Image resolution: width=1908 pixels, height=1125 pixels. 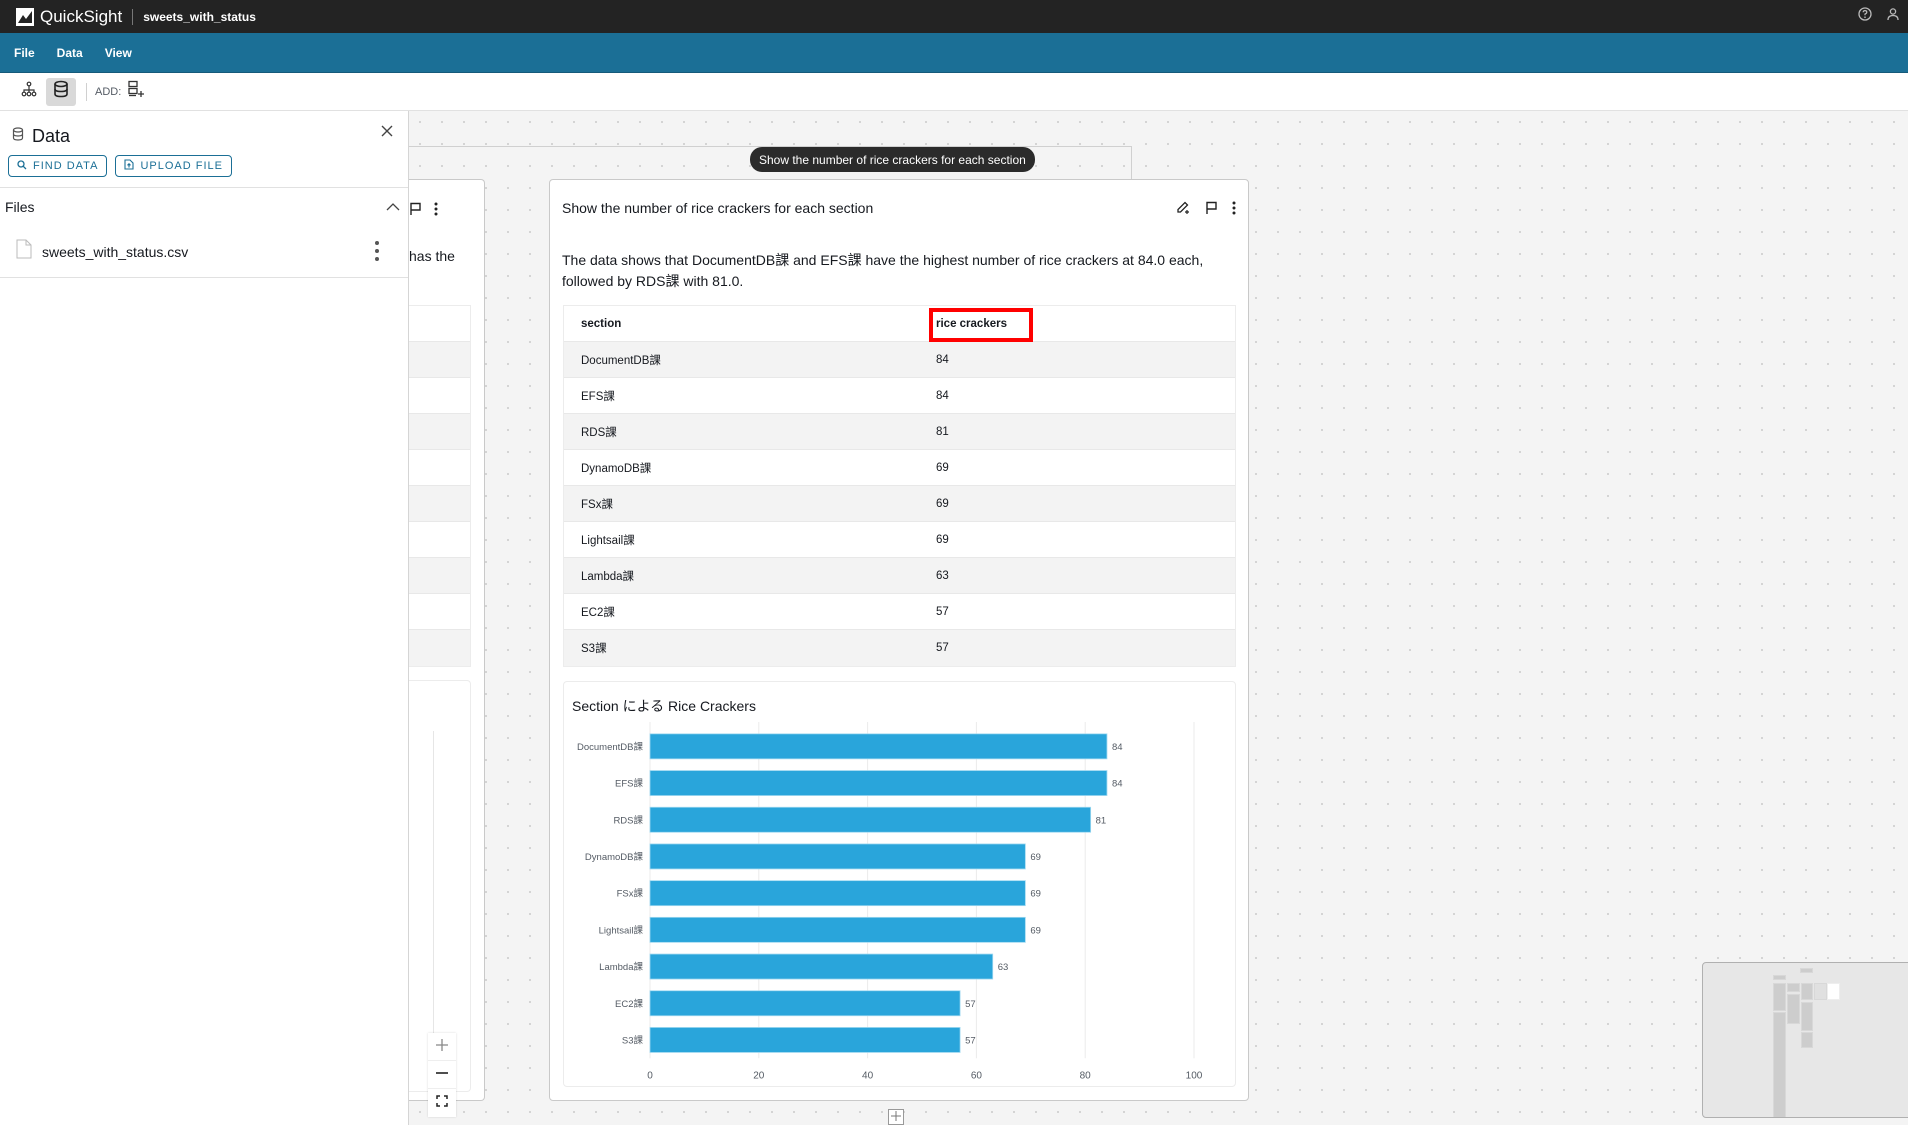 What do you see at coordinates (629, 1004) in the screenshot?
I see `y-tick-label: EC2課` at bounding box center [629, 1004].